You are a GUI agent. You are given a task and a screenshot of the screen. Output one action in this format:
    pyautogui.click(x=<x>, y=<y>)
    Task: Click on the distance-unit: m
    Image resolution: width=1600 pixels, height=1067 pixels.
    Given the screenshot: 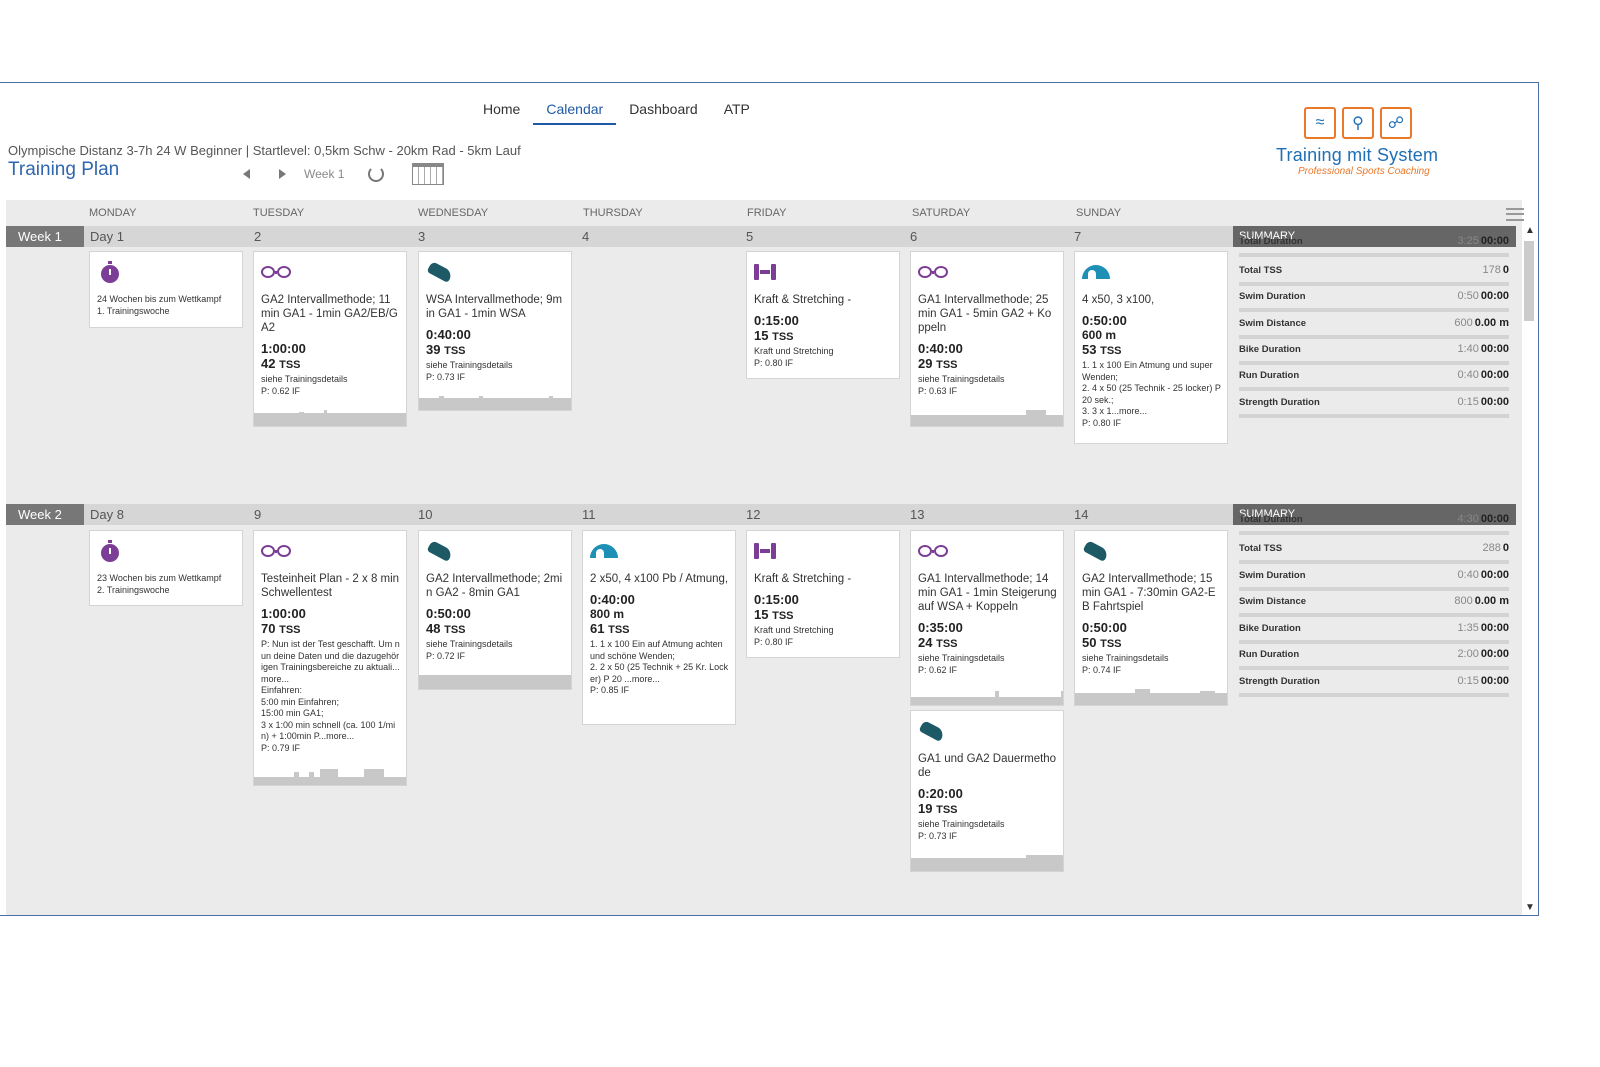 What is the action you would take?
    pyautogui.click(x=1111, y=335)
    